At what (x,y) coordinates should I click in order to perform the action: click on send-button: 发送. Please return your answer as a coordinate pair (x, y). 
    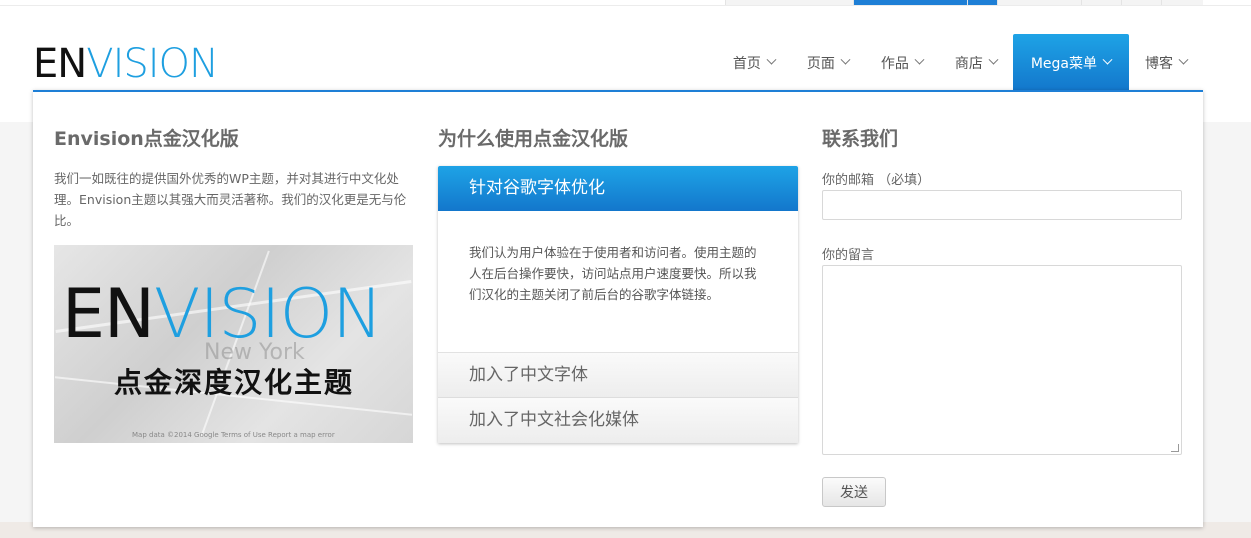
    Looking at the image, I should click on (854, 492).